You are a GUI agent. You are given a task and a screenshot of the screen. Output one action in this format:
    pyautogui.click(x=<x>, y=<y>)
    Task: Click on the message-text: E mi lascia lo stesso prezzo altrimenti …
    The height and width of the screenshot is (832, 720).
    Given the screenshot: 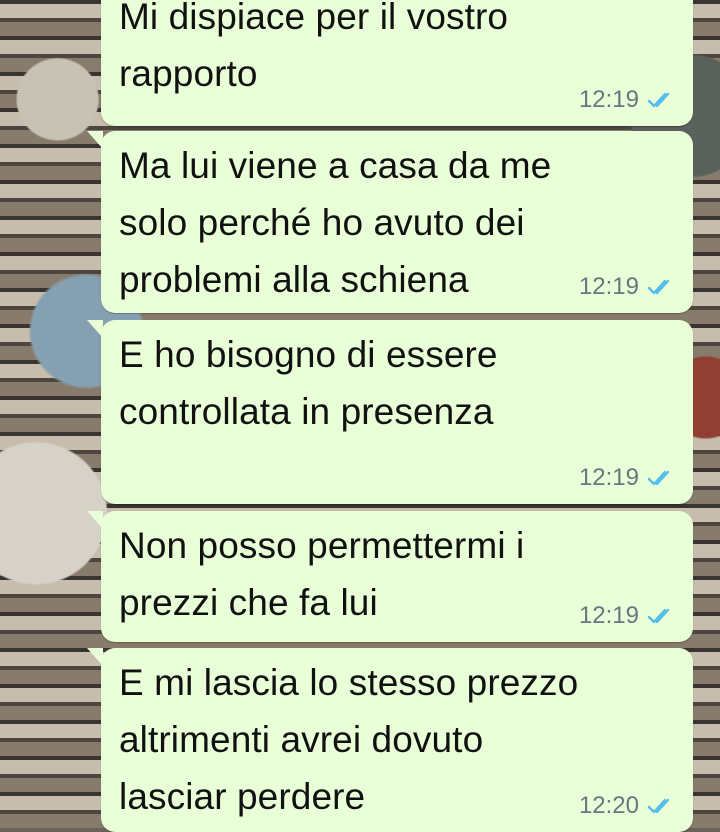 What is the action you would take?
    pyautogui.click(x=349, y=739)
    